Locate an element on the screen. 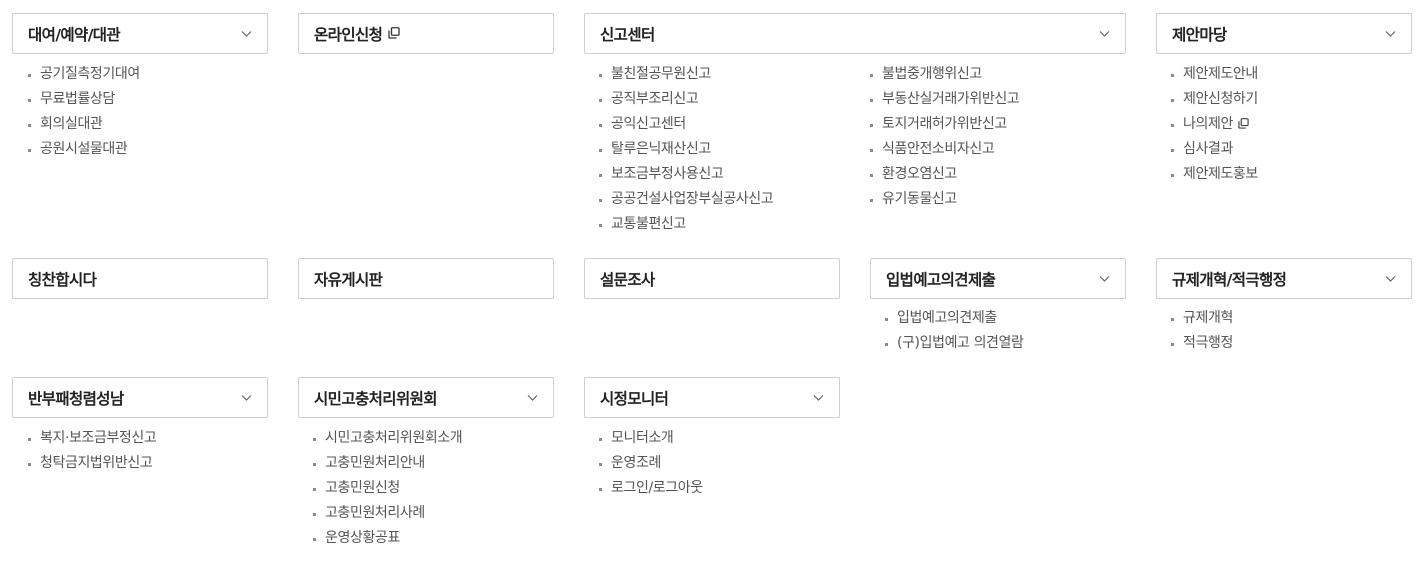 This screenshot has width=1427, height=564. legislation-link: 입법예고의견제출 is located at coordinates (954, 320).